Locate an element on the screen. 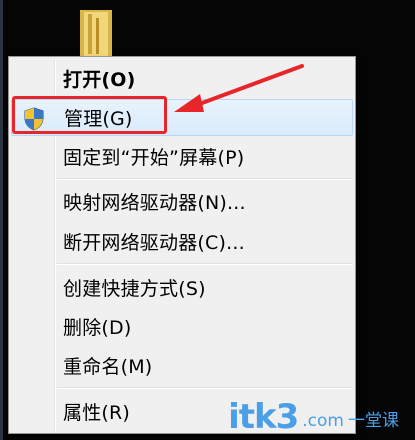 Image resolution: width=415 pixels, height=440 pixels. menu-item-label: 固定到“开始”屏幕(P) is located at coordinates (154, 158).